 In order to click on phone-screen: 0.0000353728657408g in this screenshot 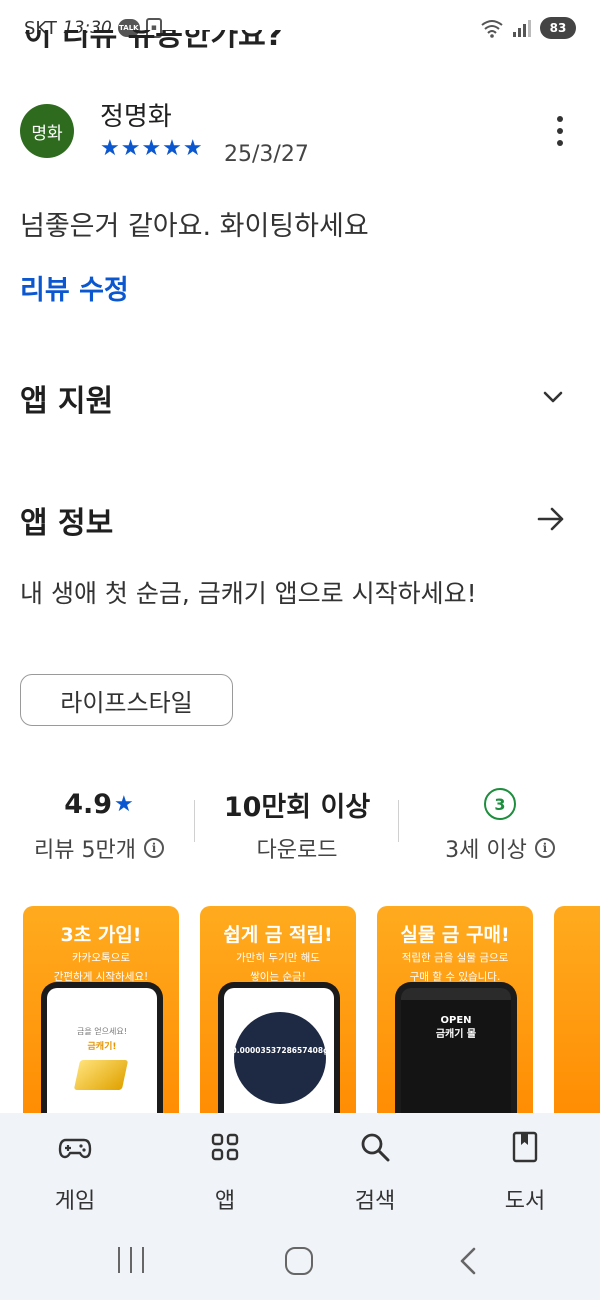, I will do `click(279, 1052)`.